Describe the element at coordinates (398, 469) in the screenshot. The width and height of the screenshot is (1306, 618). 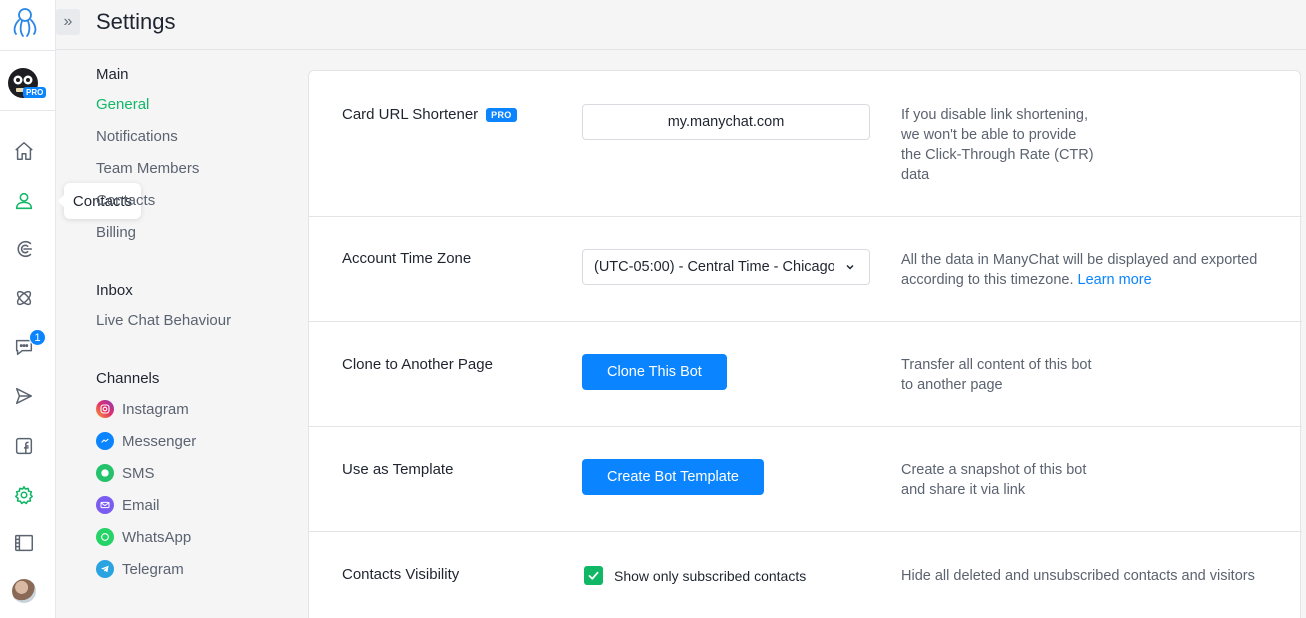
I see `template-label: Use as Template` at that location.